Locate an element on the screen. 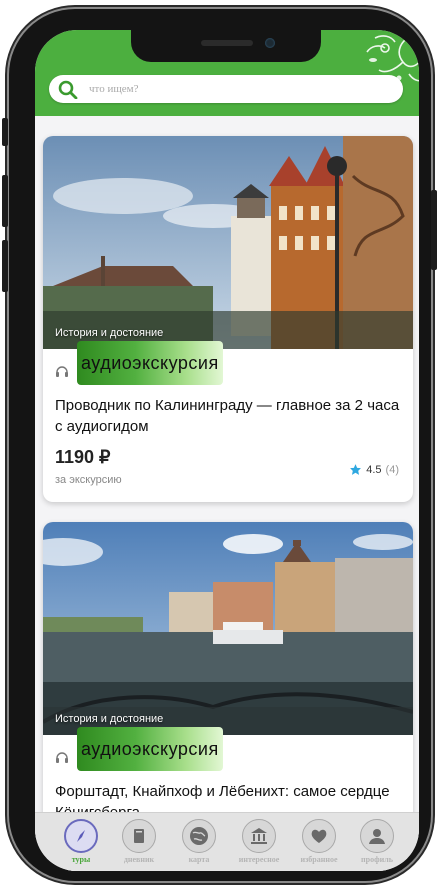 The image size is (439, 888). search-icon is located at coordinates (68, 89).